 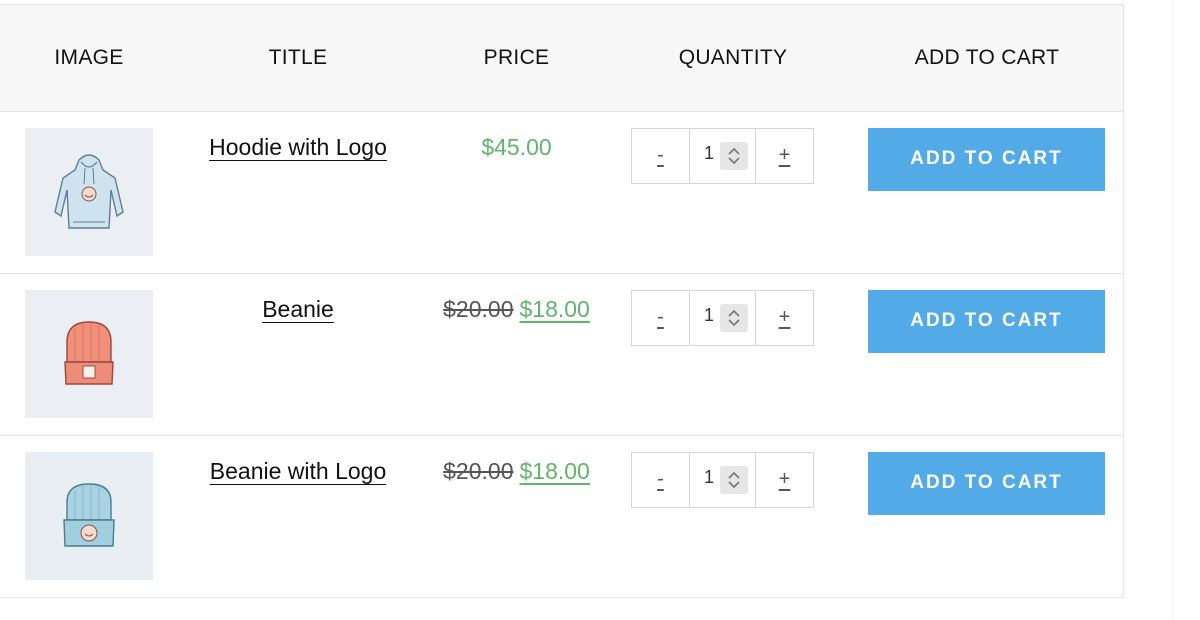 What do you see at coordinates (733, 58) in the screenshot?
I see `header-quantity: QUANTITY` at bounding box center [733, 58].